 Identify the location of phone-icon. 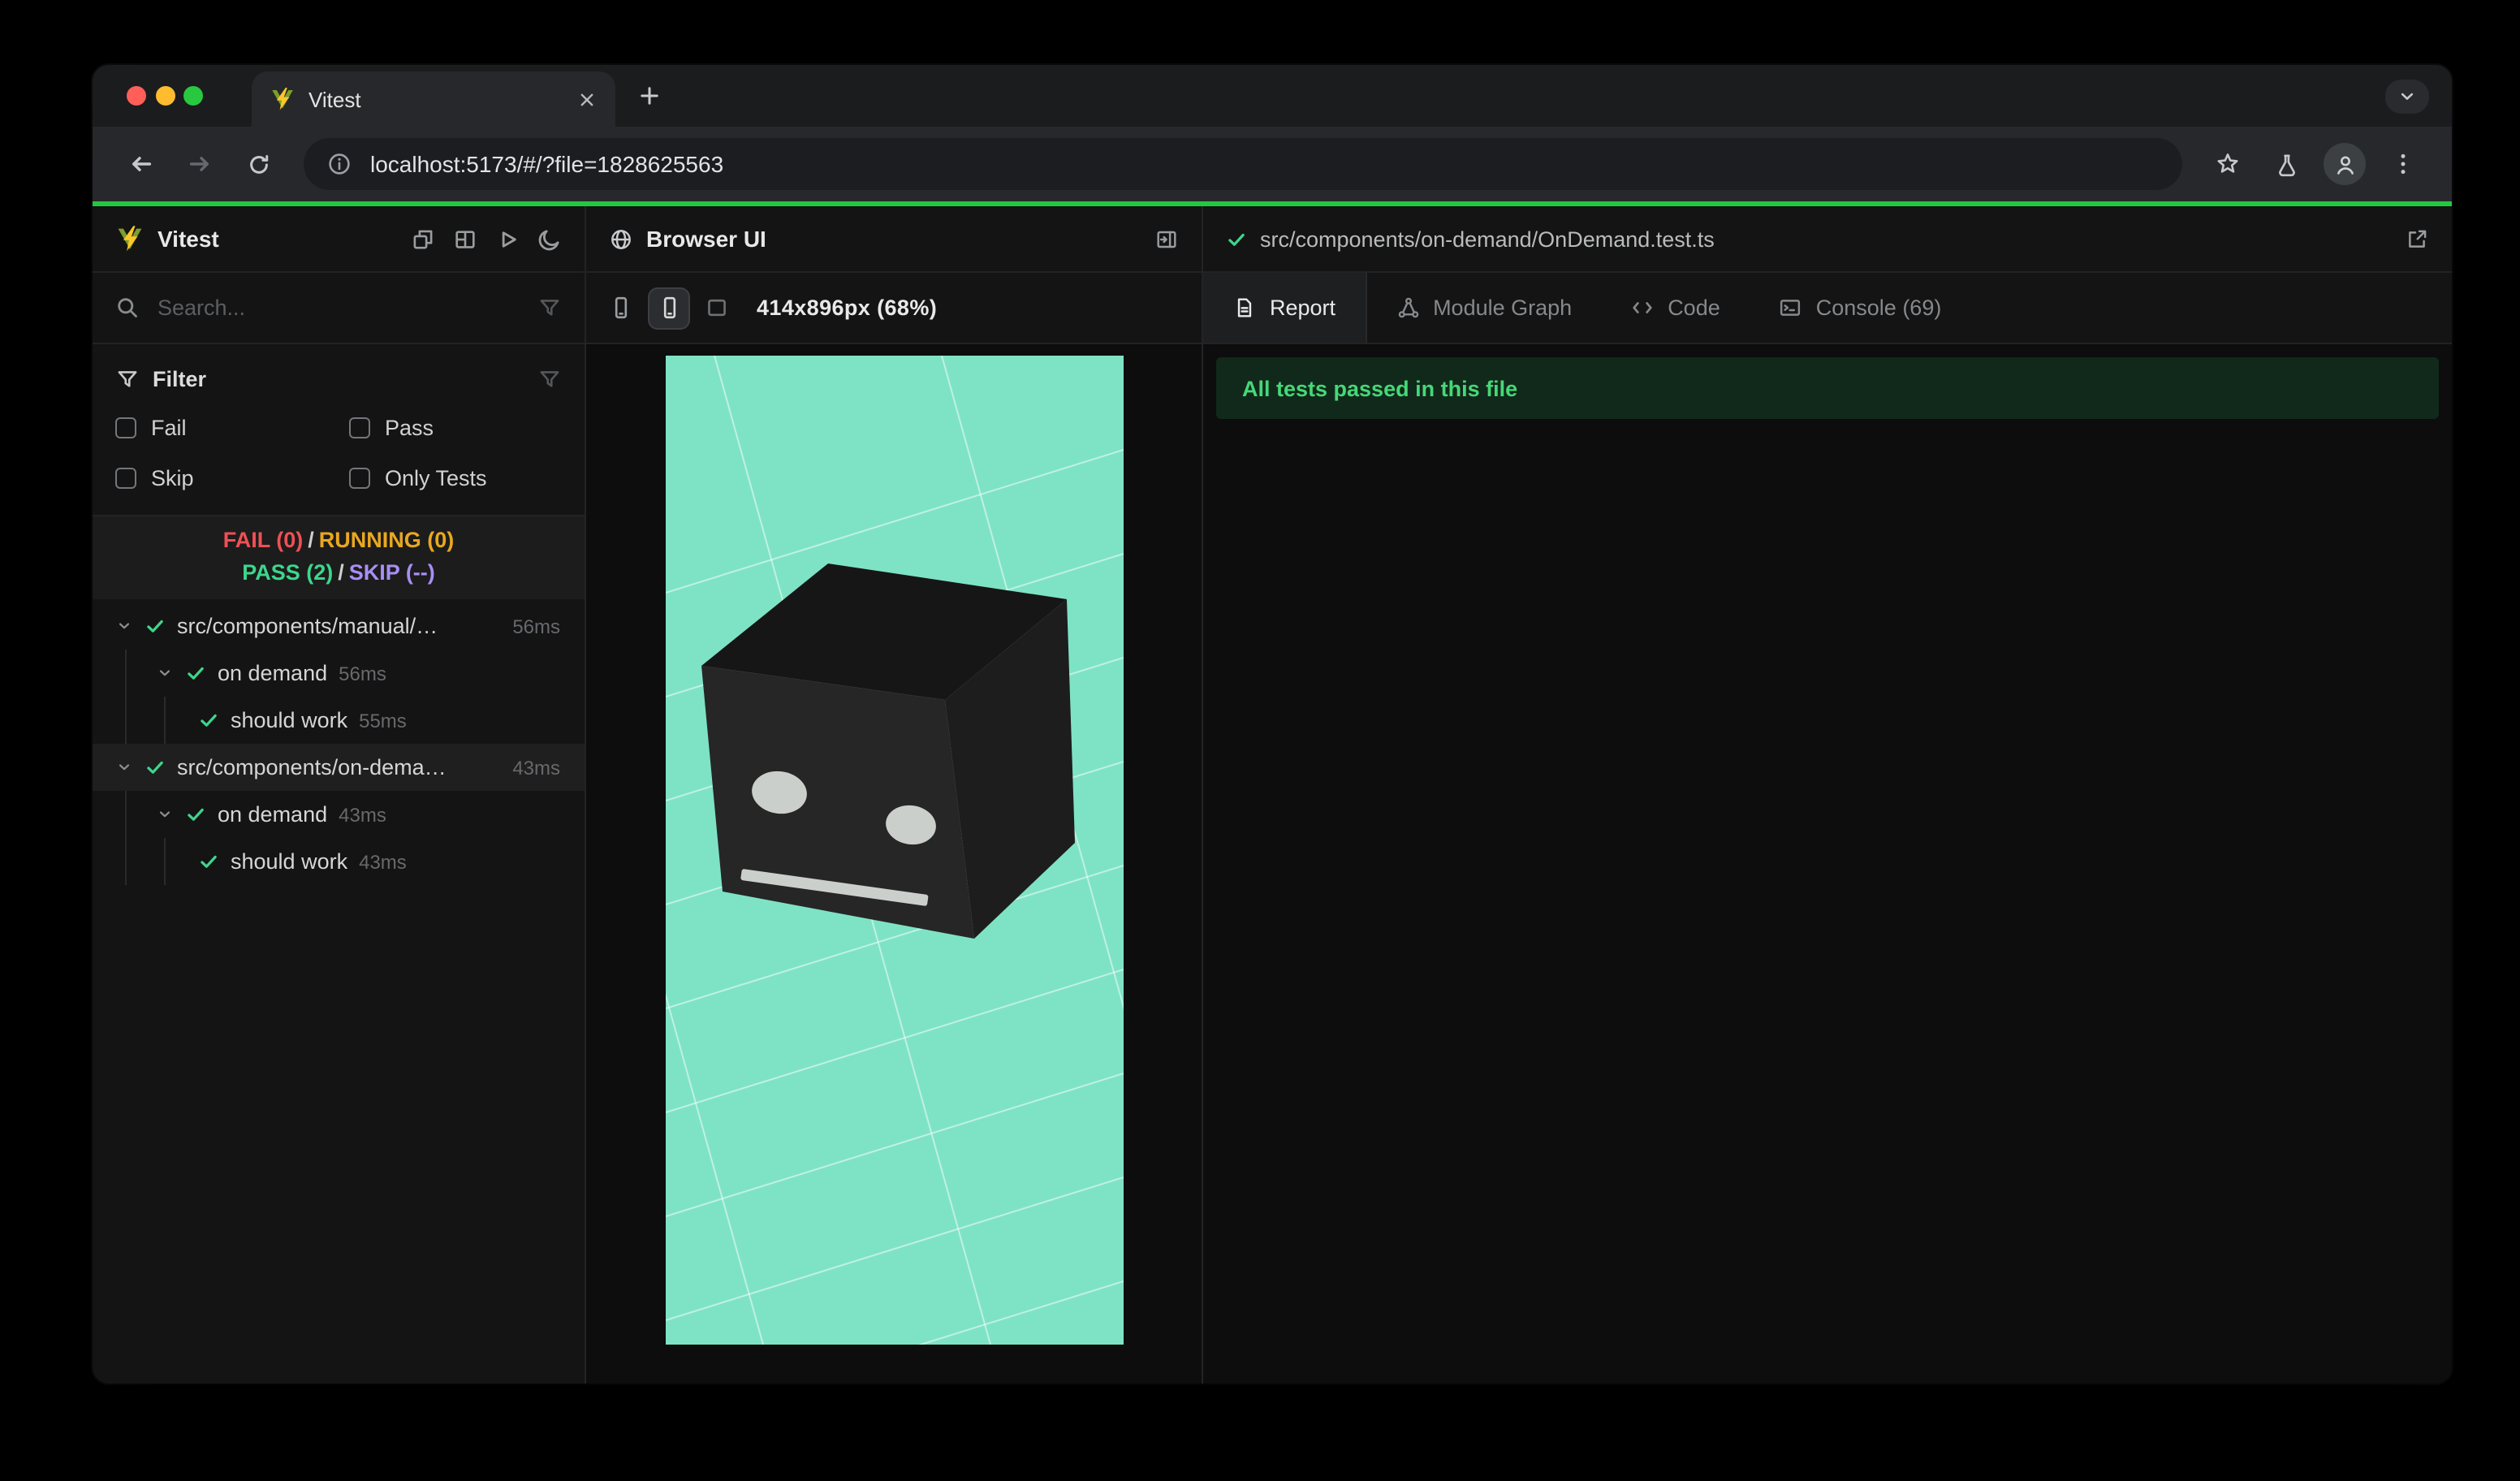
(621, 308).